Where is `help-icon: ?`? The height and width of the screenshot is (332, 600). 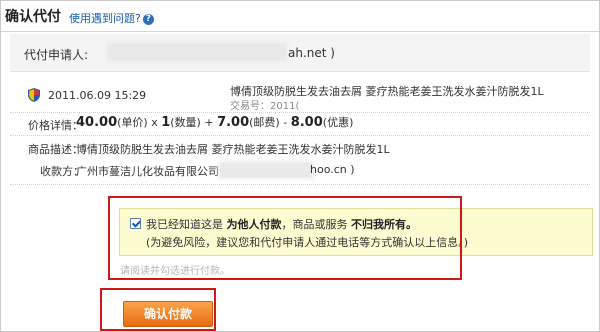 help-icon: ? is located at coordinates (148, 19).